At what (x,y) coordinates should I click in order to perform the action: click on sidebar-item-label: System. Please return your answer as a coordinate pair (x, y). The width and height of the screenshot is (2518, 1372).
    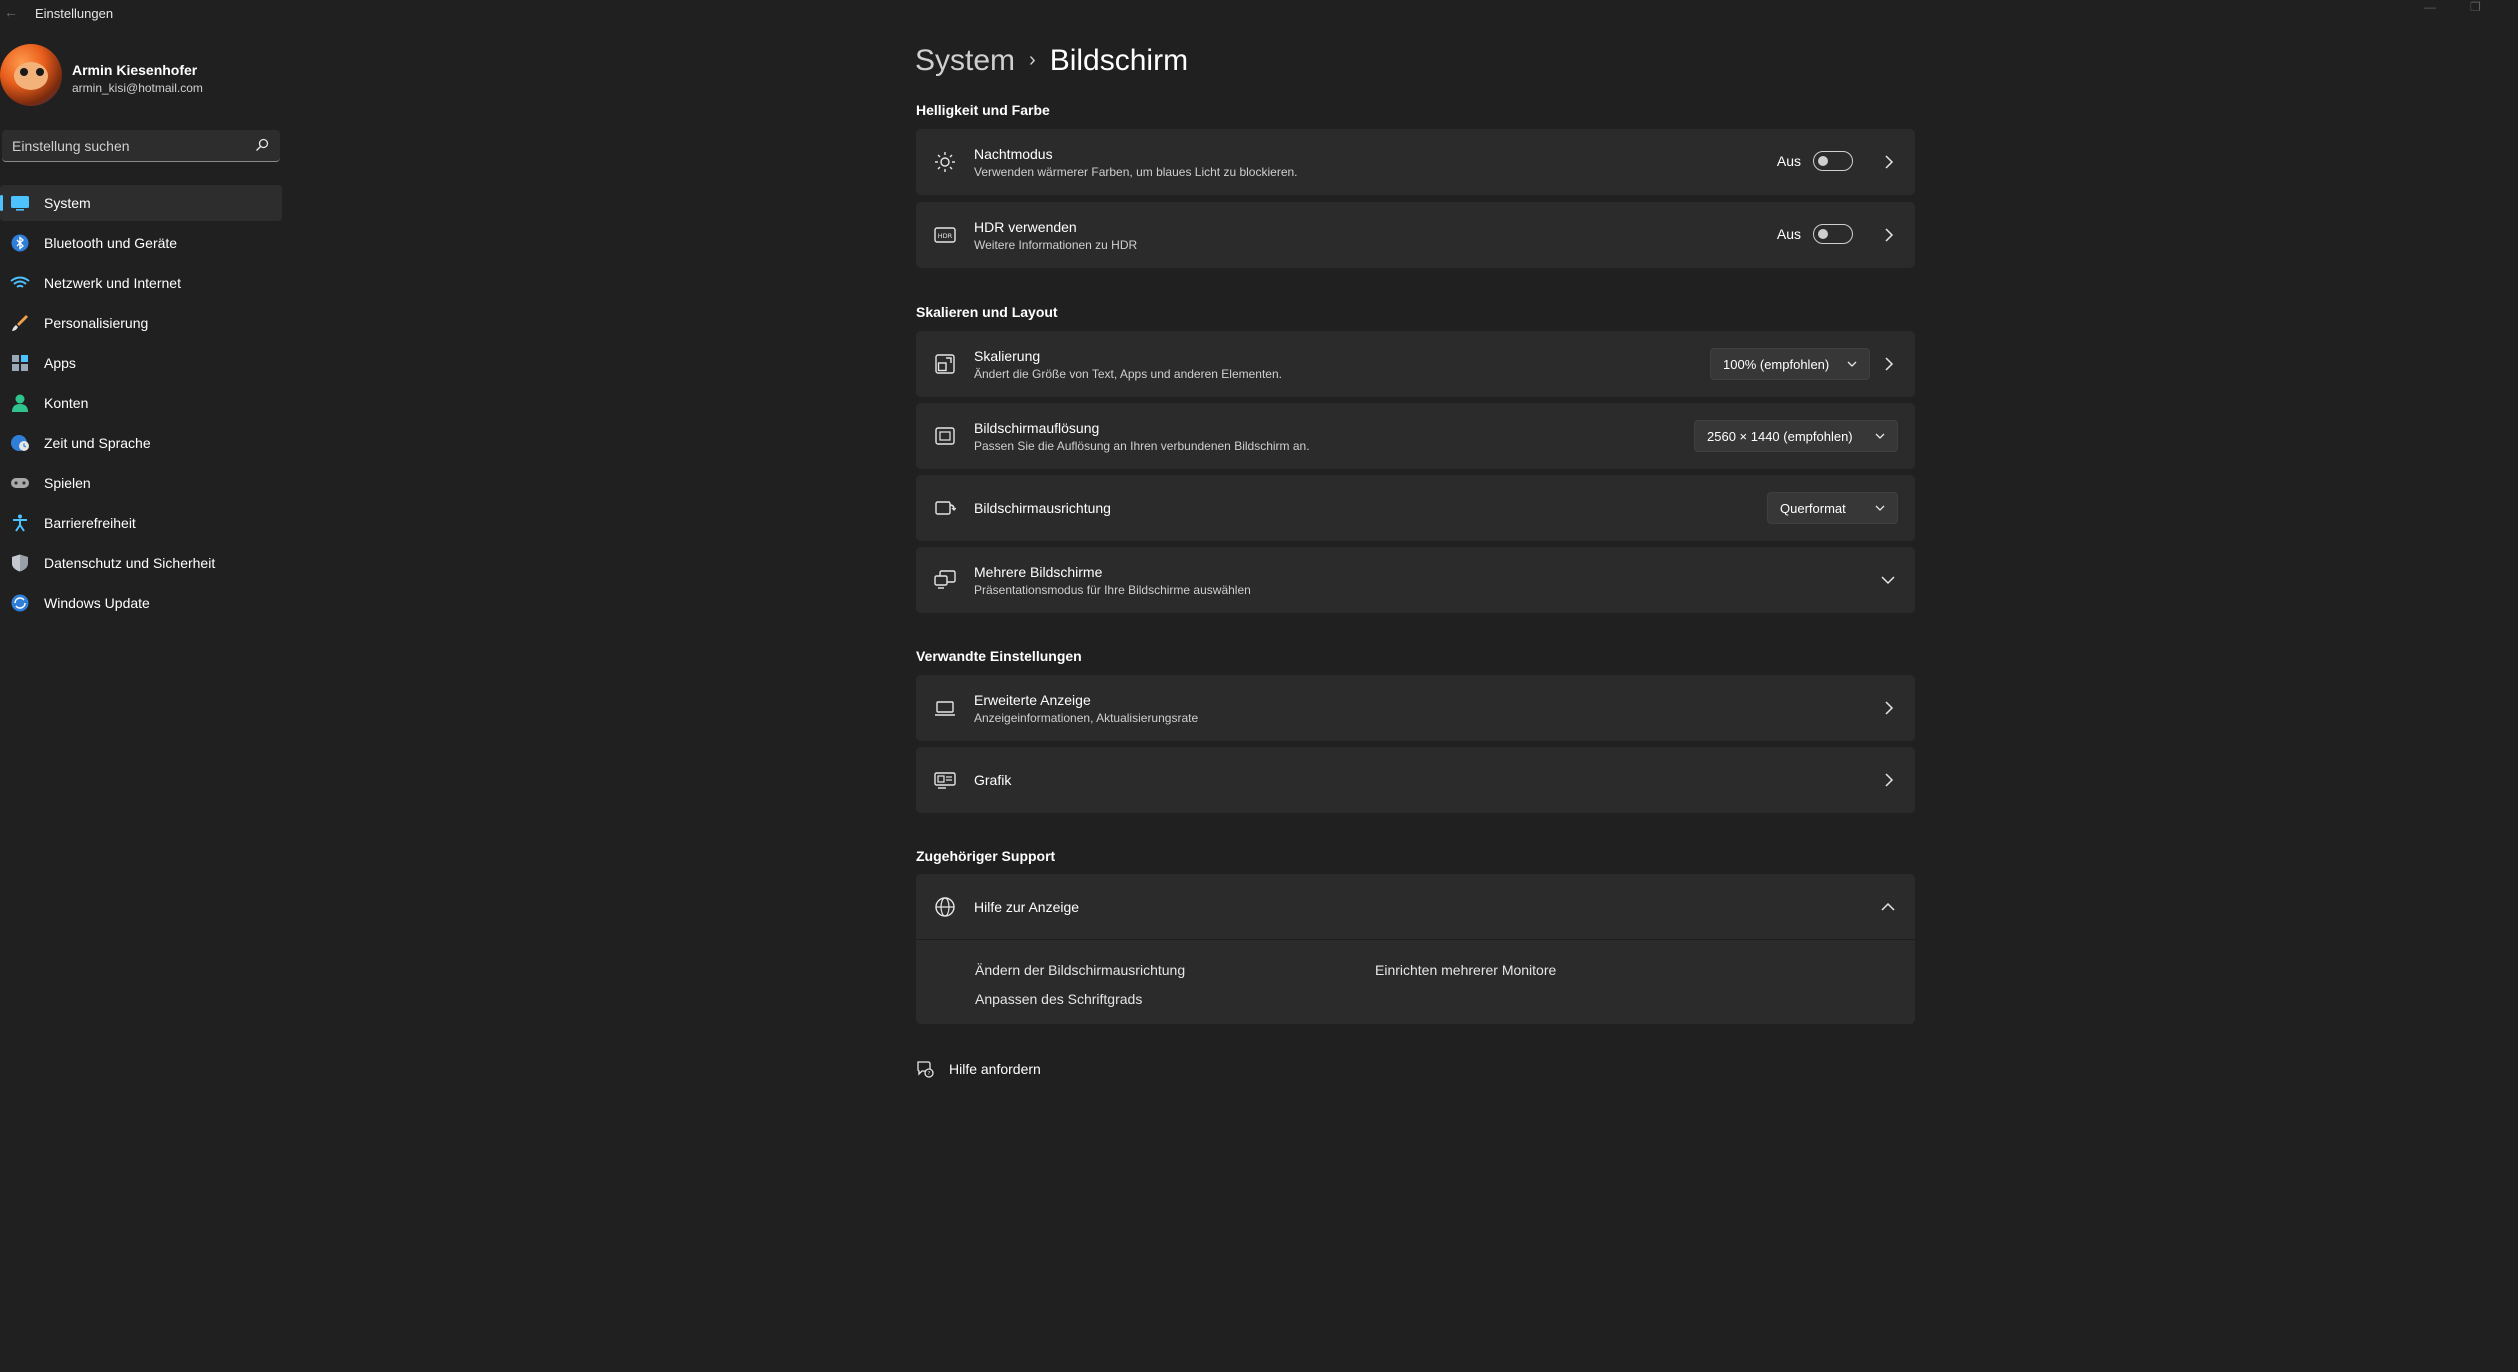
    Looking at the image, I should click on (67, 203).